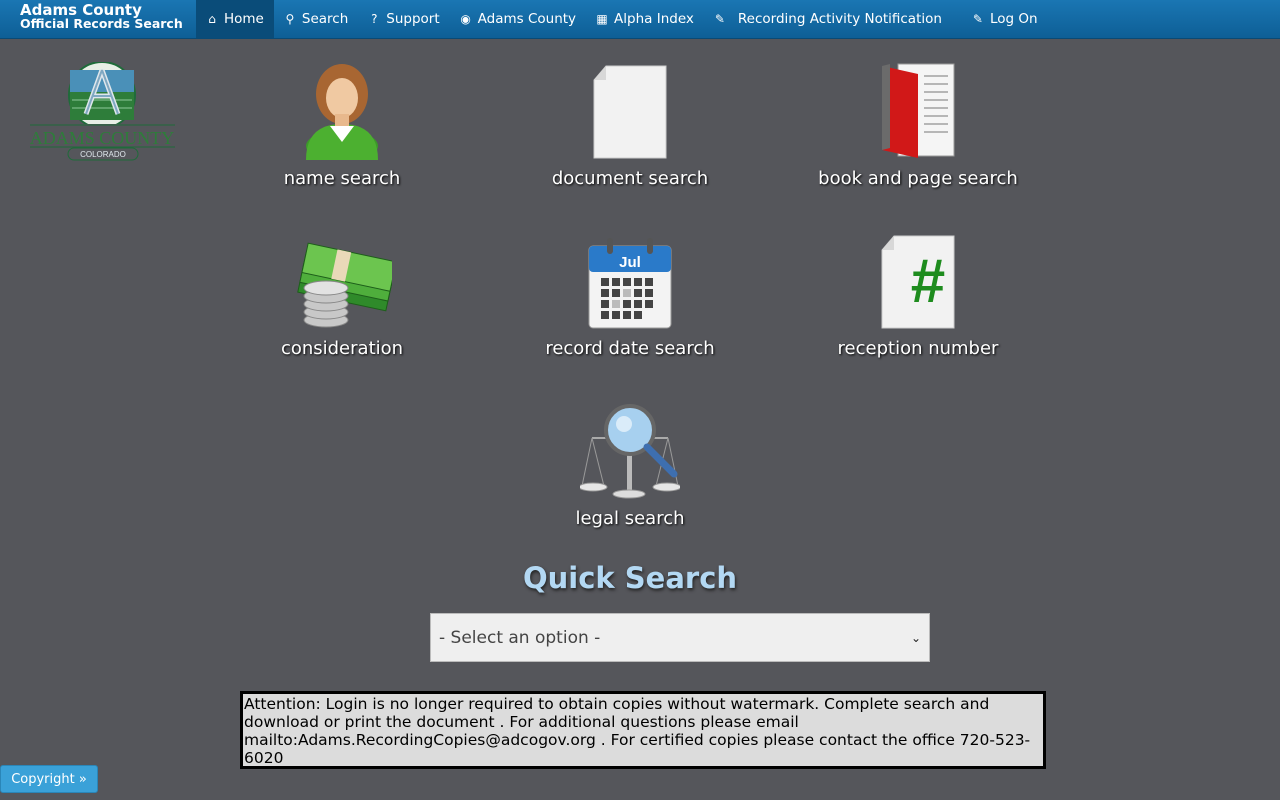 This screenshot has height=800, width=1280. Describe the element at coordinates (413, 19) in the screenshot. I see `nav-support-label: Support` at that location.